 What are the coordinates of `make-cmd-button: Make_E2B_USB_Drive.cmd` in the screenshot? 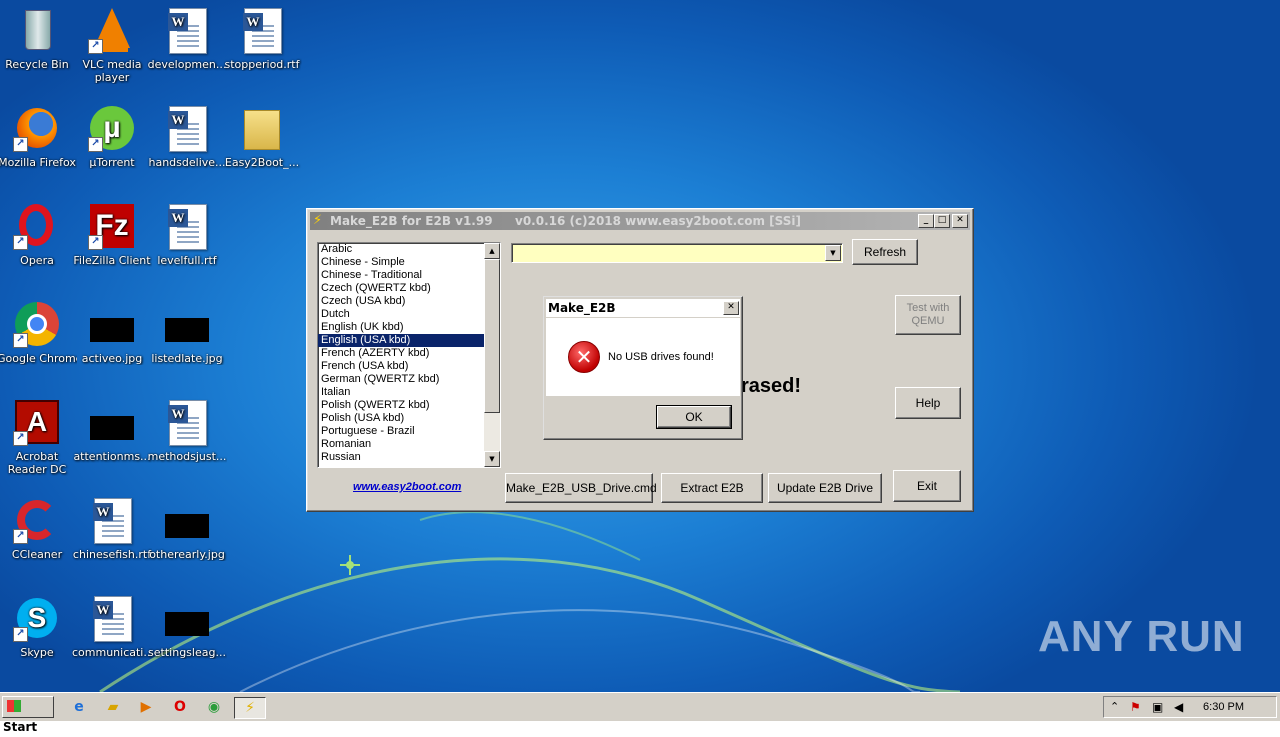 It's located at (581, 488).